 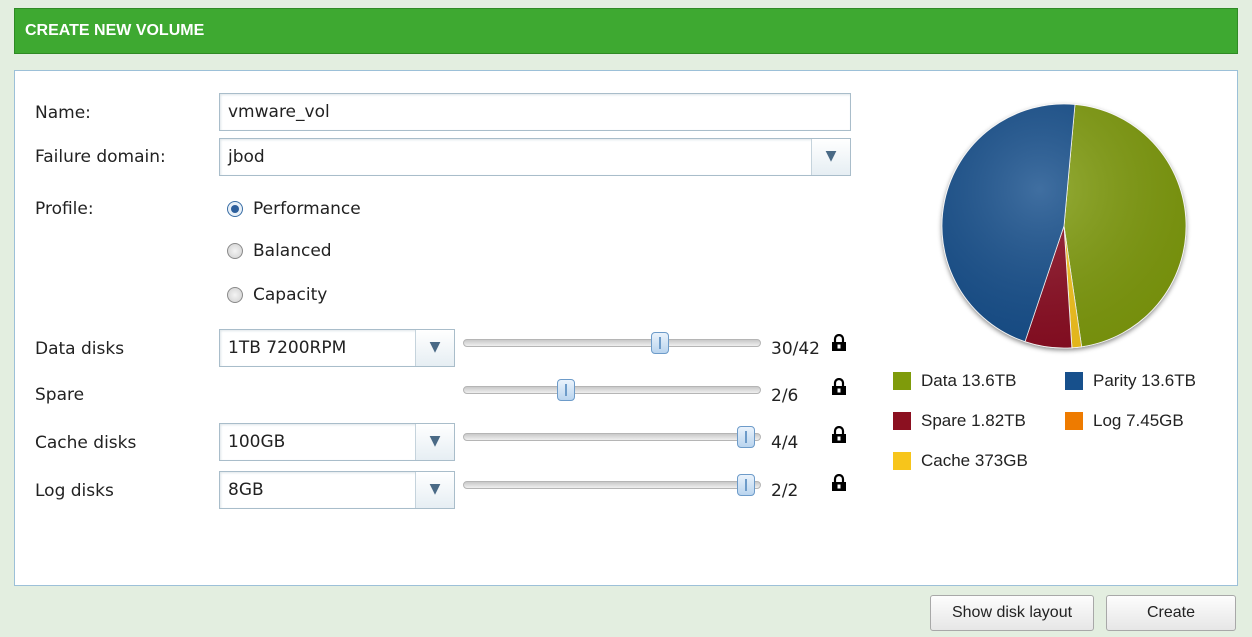 I want to click on spare-slider-track, so click(x=612, y=390).